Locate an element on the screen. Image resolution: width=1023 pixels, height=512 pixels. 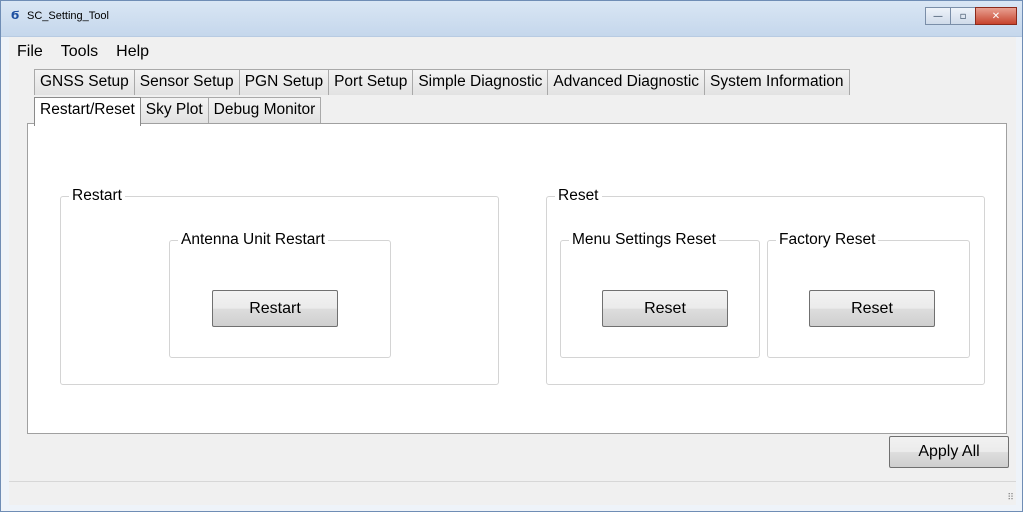
maximize-icon: ▫ is located at coordinates (963, 16).